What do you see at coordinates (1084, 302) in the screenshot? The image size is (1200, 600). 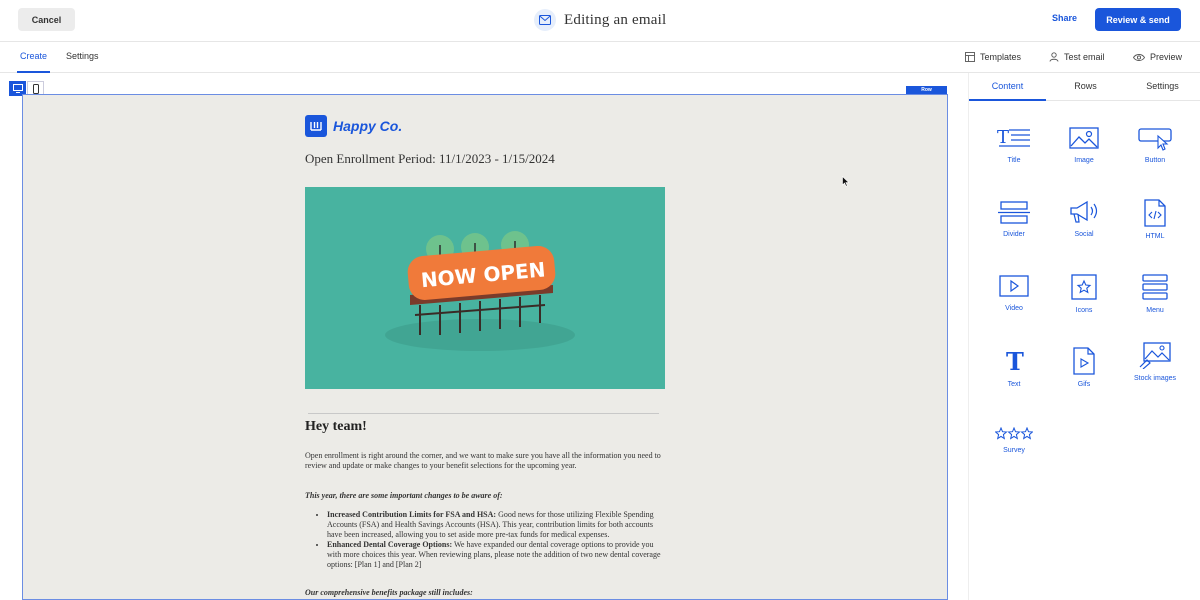 I see `block-icons: Icons` at bounding box center [1084, 302].